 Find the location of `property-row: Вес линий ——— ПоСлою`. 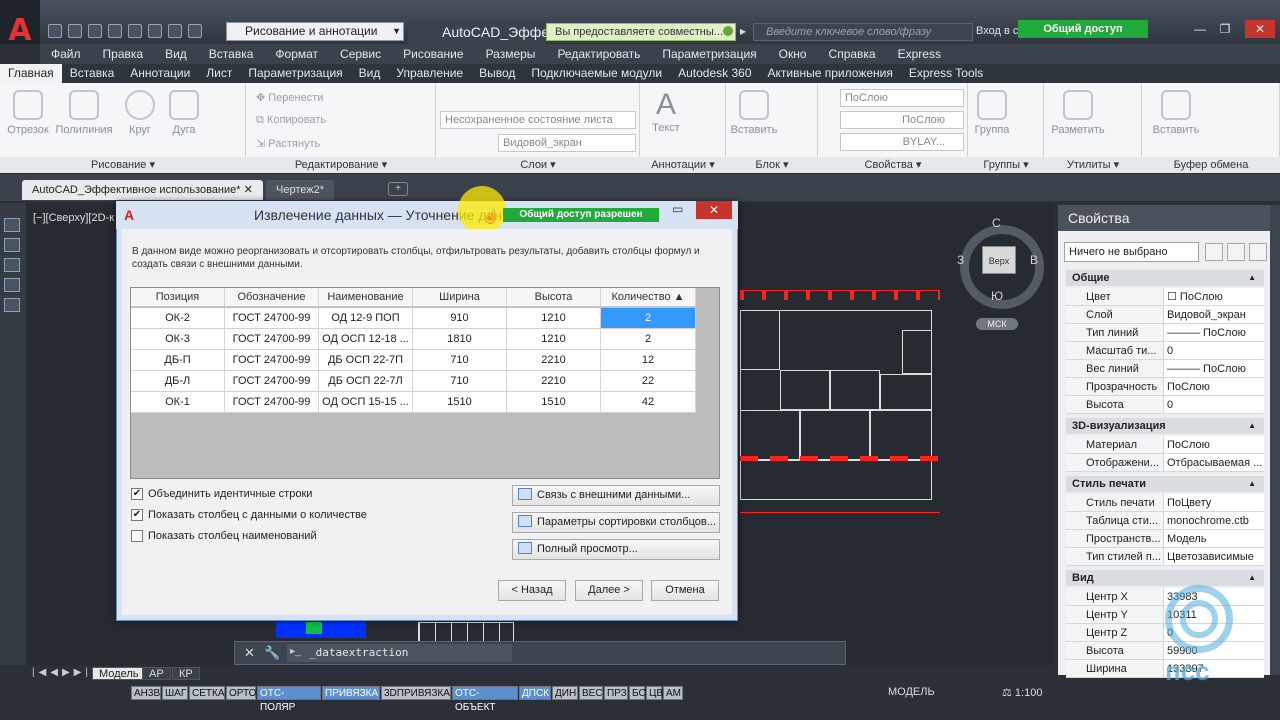

property-row: Вес линий ——— ПоСлою is located at coordinates (1165, 369).